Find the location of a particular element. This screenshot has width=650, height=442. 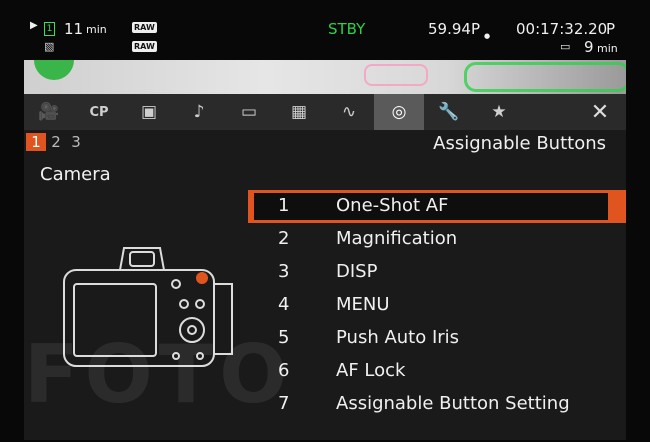

item-label: MENU is located at coordinates (363, 304).